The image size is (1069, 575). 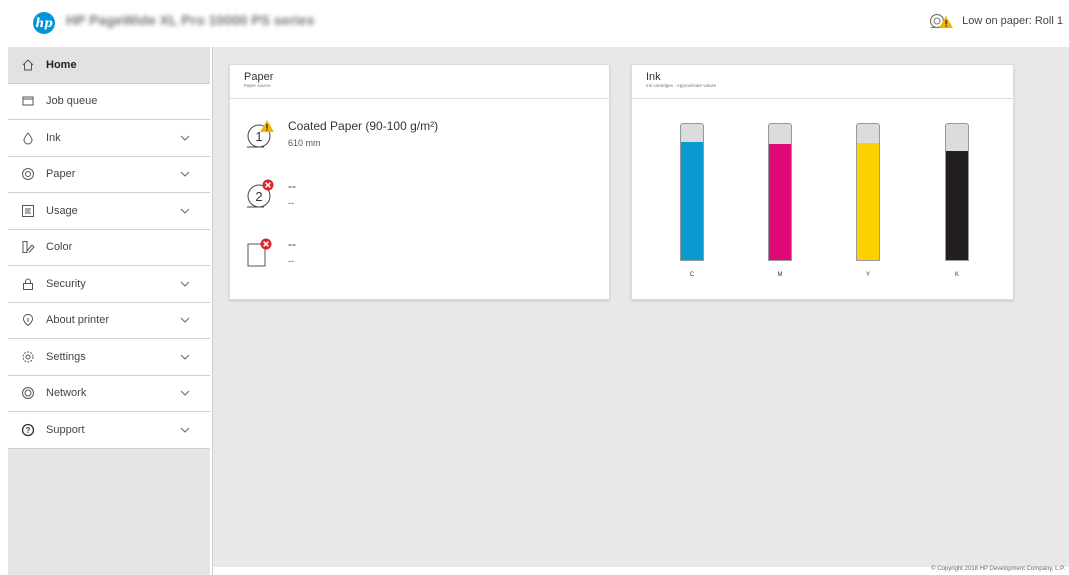 What do you see at coordinates (822, 82) in the screenshot?
I see `ink-card-header: Ink Ink cartridges - Approximate values` at bounding box center [822, 82].